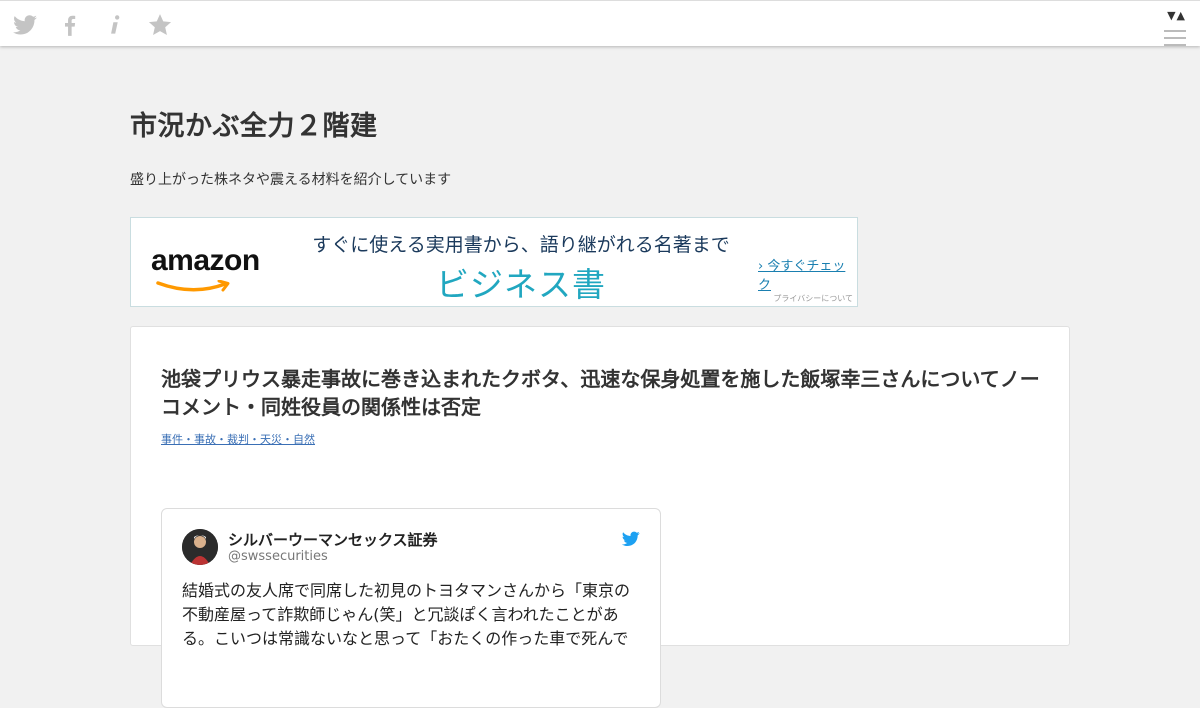 The width and height of the screenshot is (1200, 708). What do you see at coordinates (333, 539) in the screenshot?
I see `tweet-author-name: シルバーウーマンセックス証券` at bounding box center [333, 539].